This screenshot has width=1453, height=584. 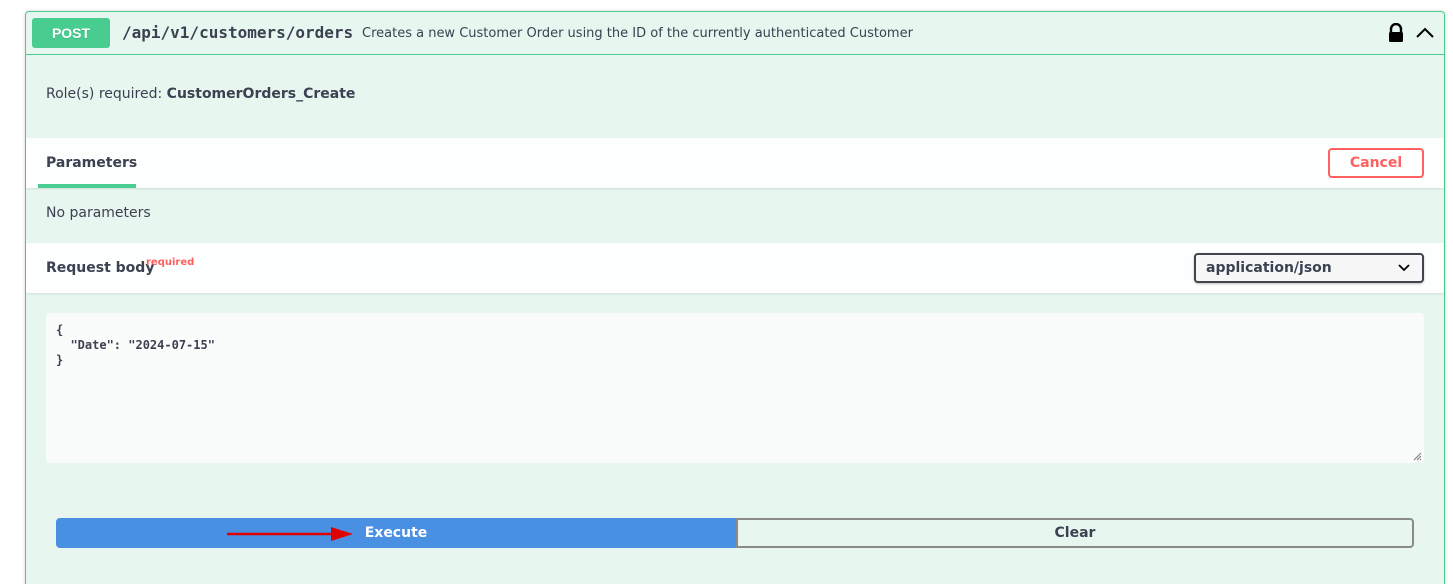 I want to click on execute-label: Execute, so click(x=396, y=533).